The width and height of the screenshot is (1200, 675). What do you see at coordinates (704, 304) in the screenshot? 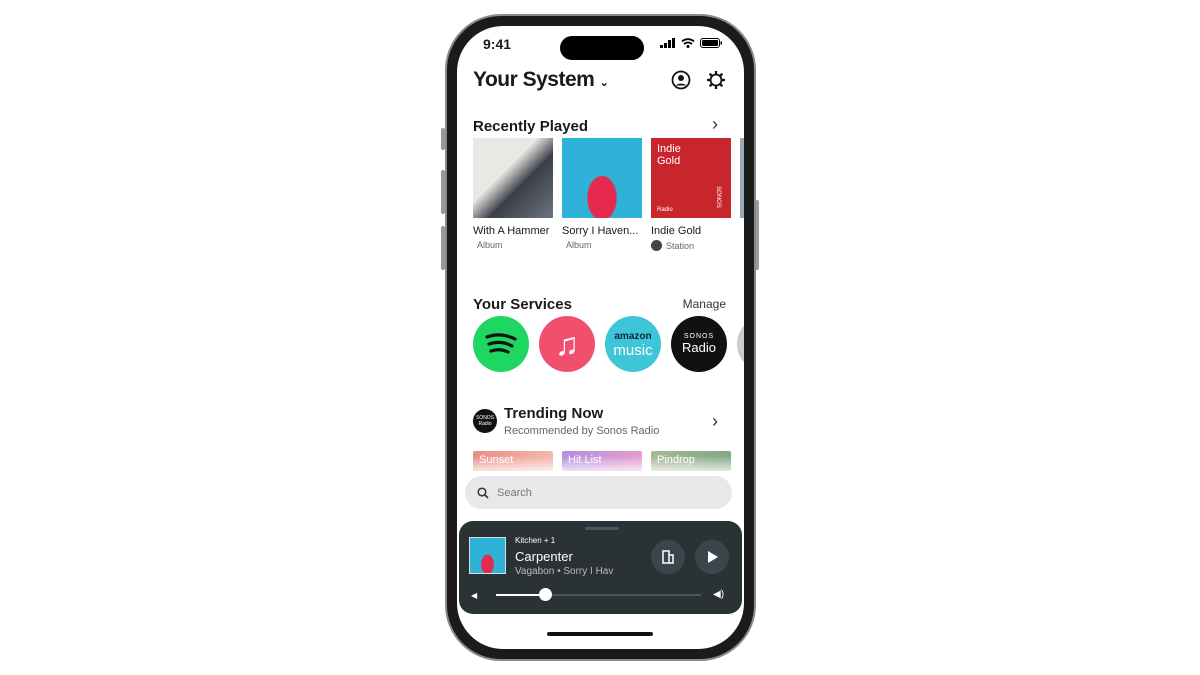
I see `manage-services-link: Manage` at bounding box center [704, 304].